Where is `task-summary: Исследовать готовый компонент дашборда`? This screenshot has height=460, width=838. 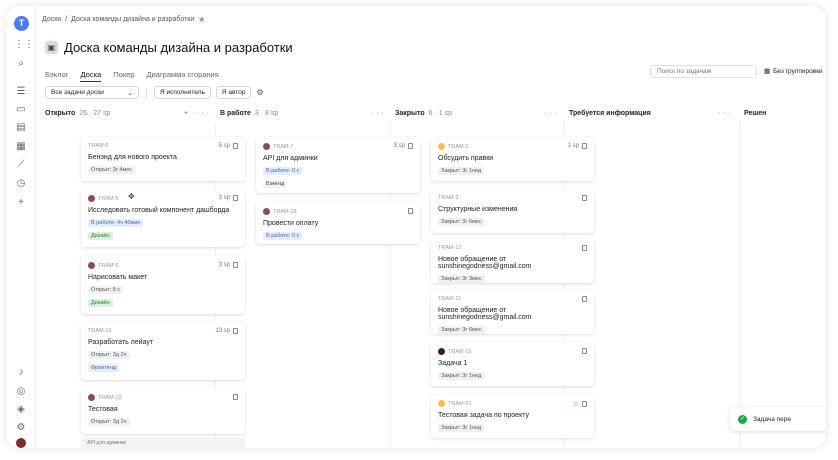 task-summary: Исследовать готовый компонент дашборда is located at coordinates (163, 210).